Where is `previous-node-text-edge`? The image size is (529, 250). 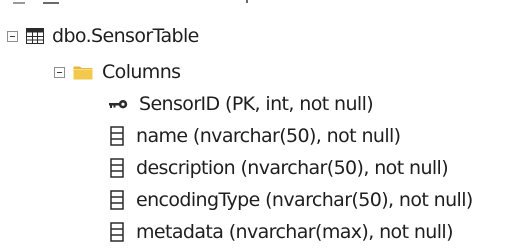 previous-node-text-edge is located at coordinates (247, 1).